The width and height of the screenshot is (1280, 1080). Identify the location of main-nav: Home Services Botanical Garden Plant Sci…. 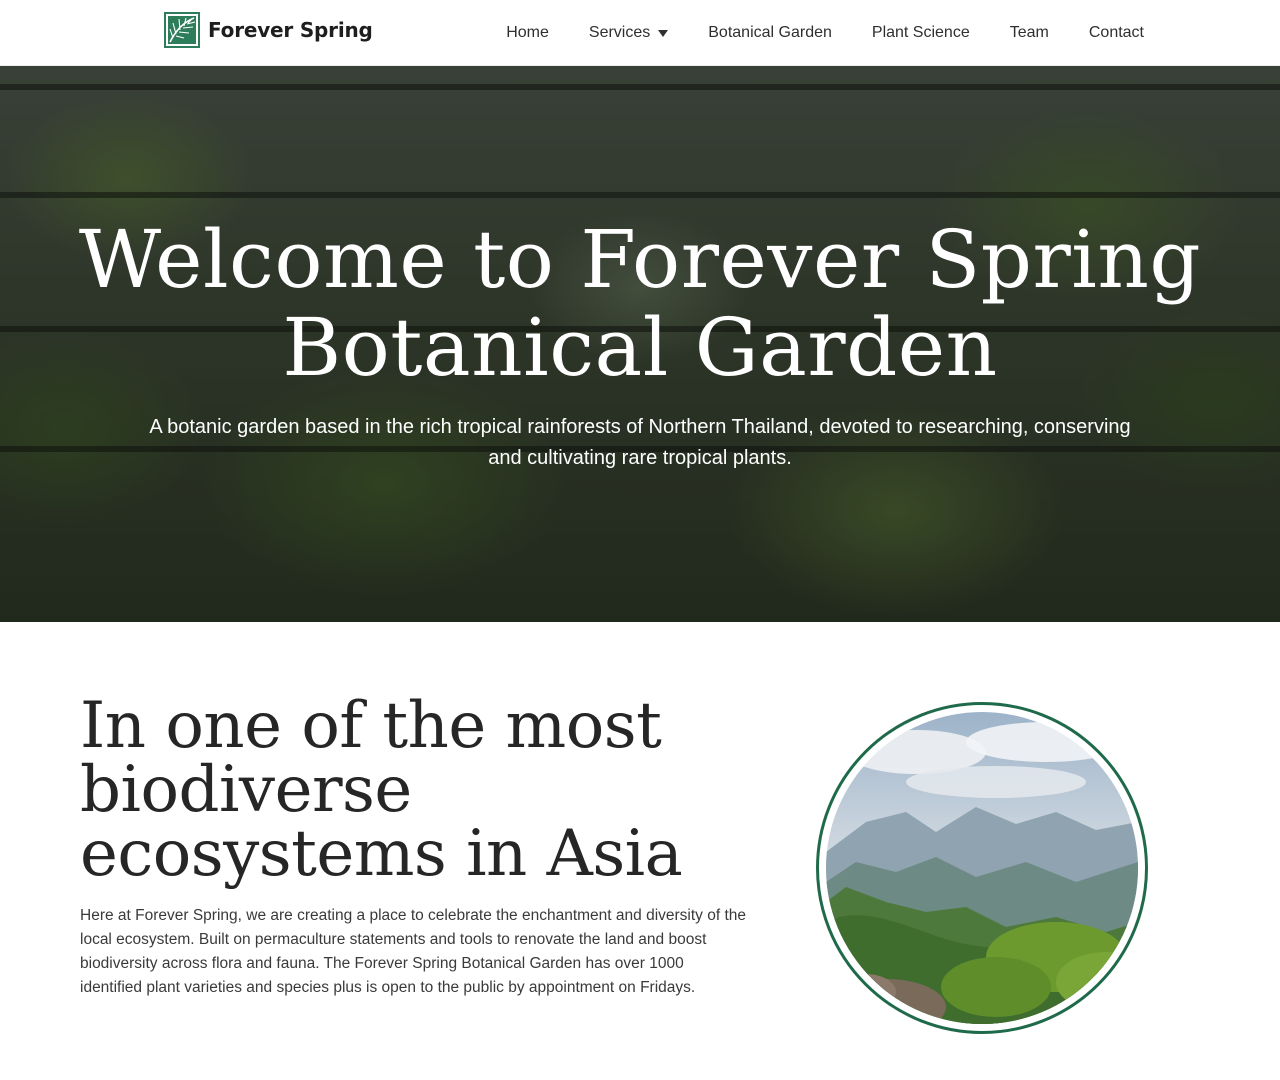
(825, 33).